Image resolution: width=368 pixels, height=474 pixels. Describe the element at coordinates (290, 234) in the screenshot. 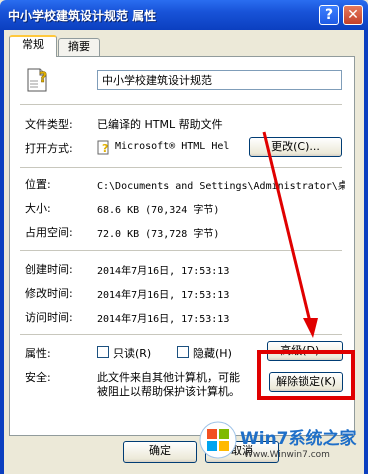

I see `annotation-arrow` at that location.